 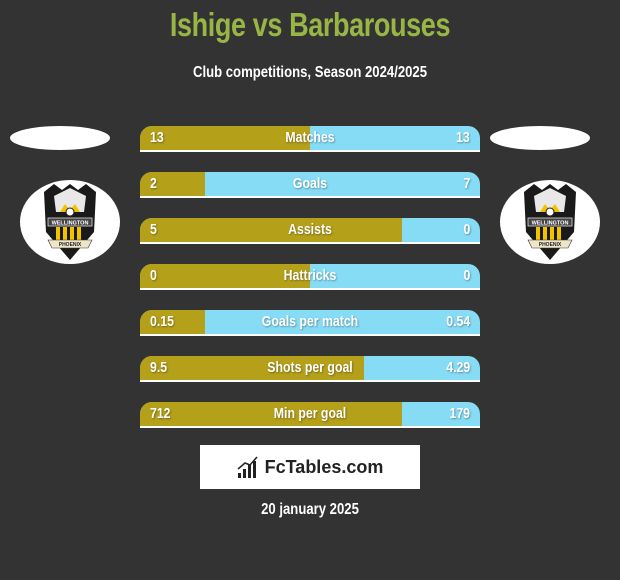 I want to click on stat-label: Matches, so click(x=310, y=137).